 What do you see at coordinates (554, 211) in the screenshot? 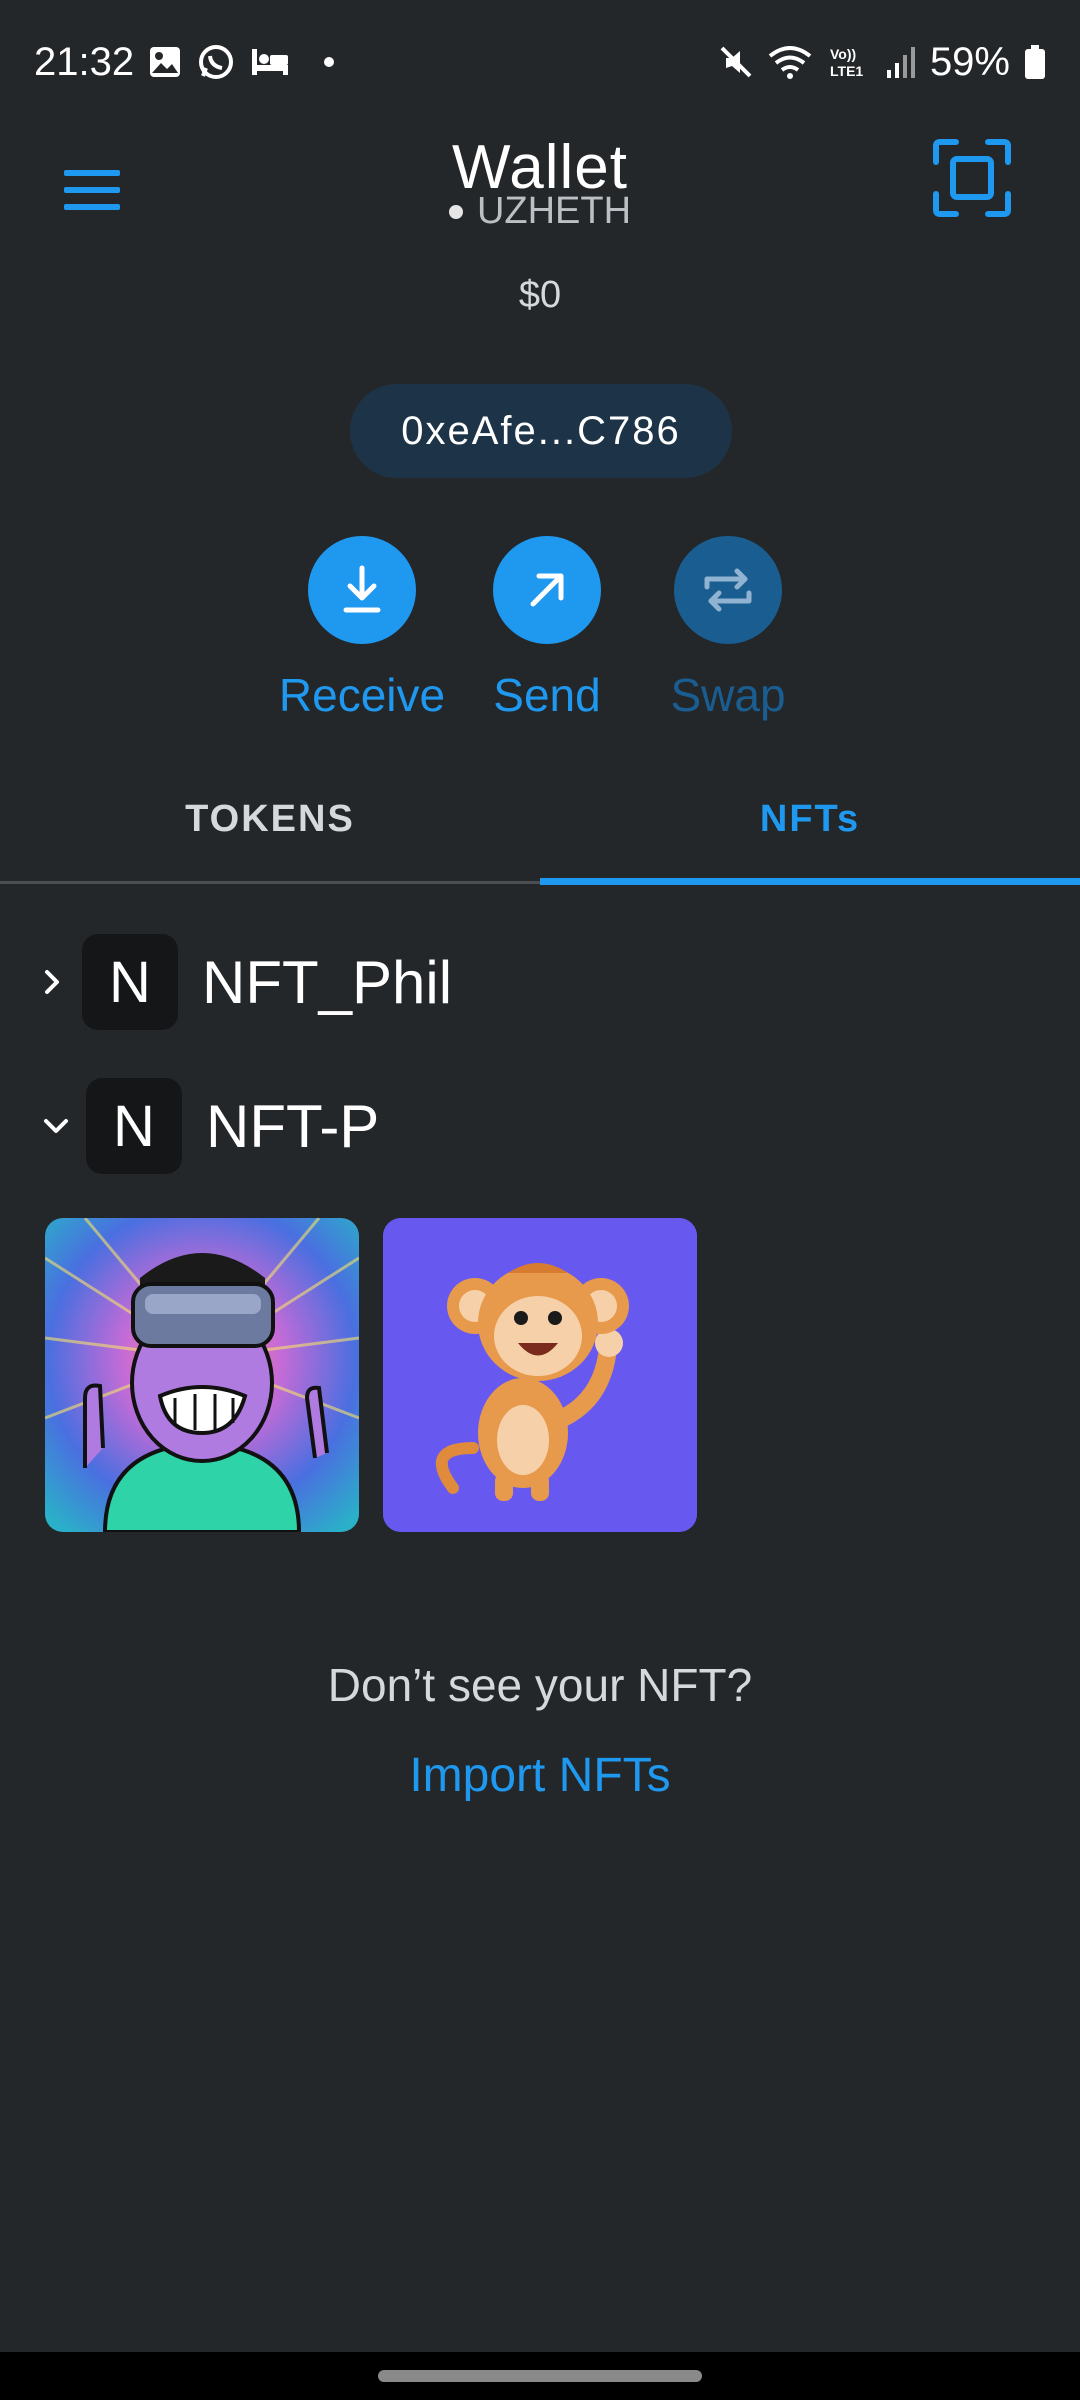
I see `network-name: UZHETH` at bounding box center [554, 211].